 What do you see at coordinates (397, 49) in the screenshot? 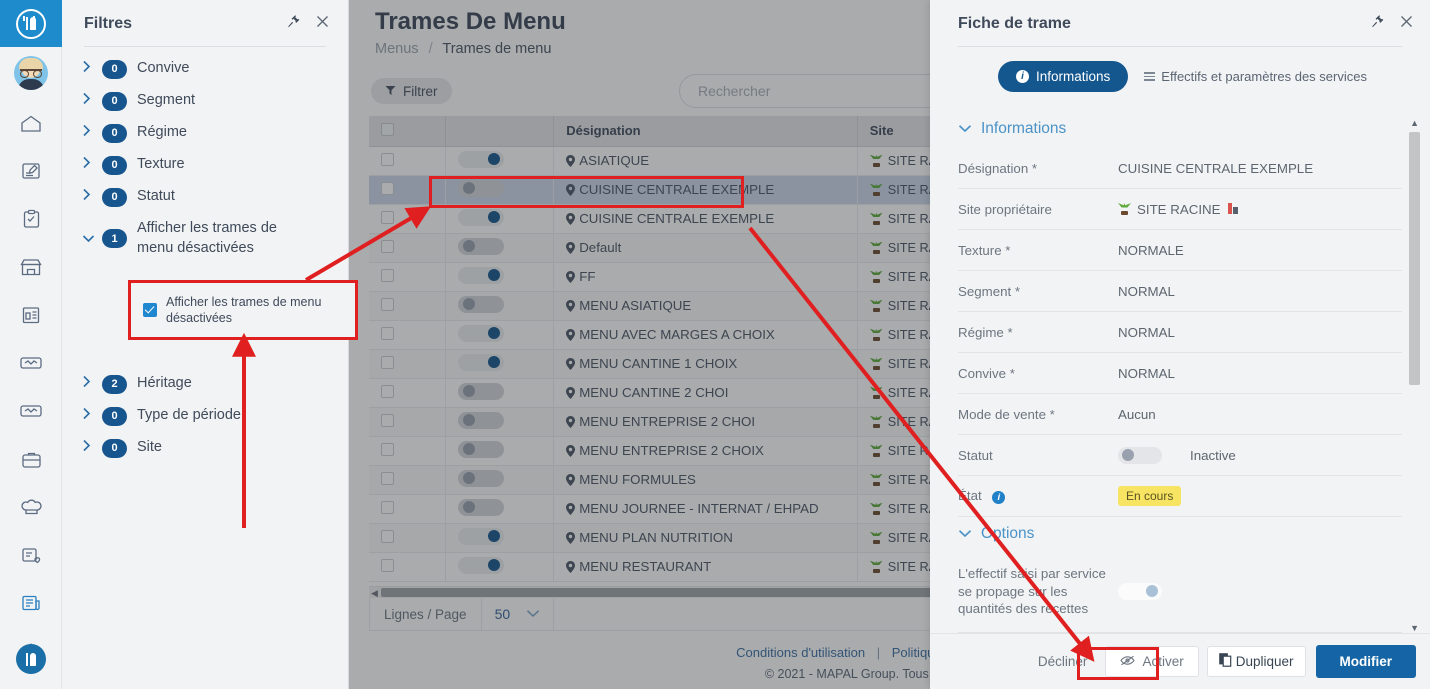
I see `breadcrumb-parent: Menus` at bounding box center [397, 49].